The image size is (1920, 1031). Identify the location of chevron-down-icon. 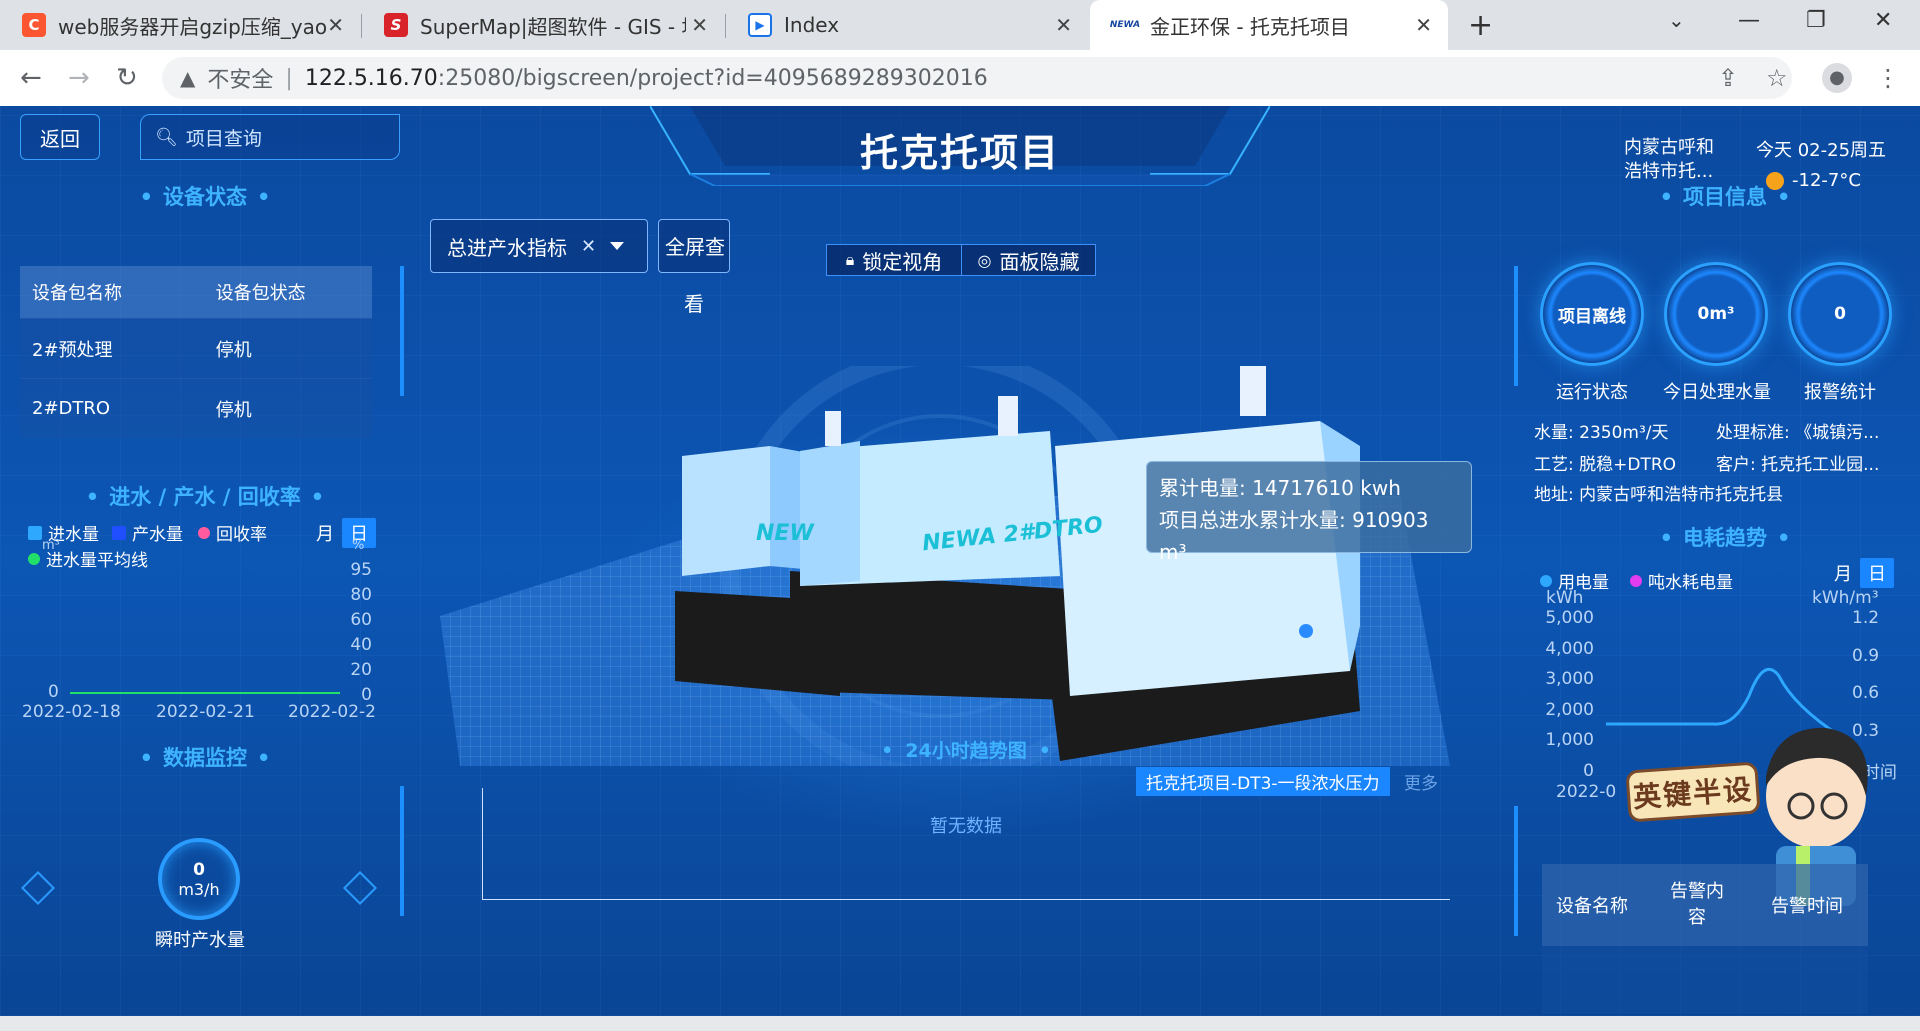
(617, 246).